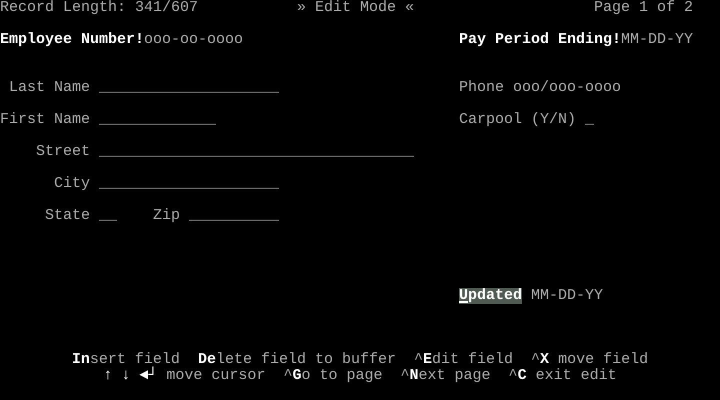 The height and width of the screenshot is (400, 720). Describe the element at coordinates (99, 8) in the screenshot. I see `record-length: Record Length: 341/607` at that location.